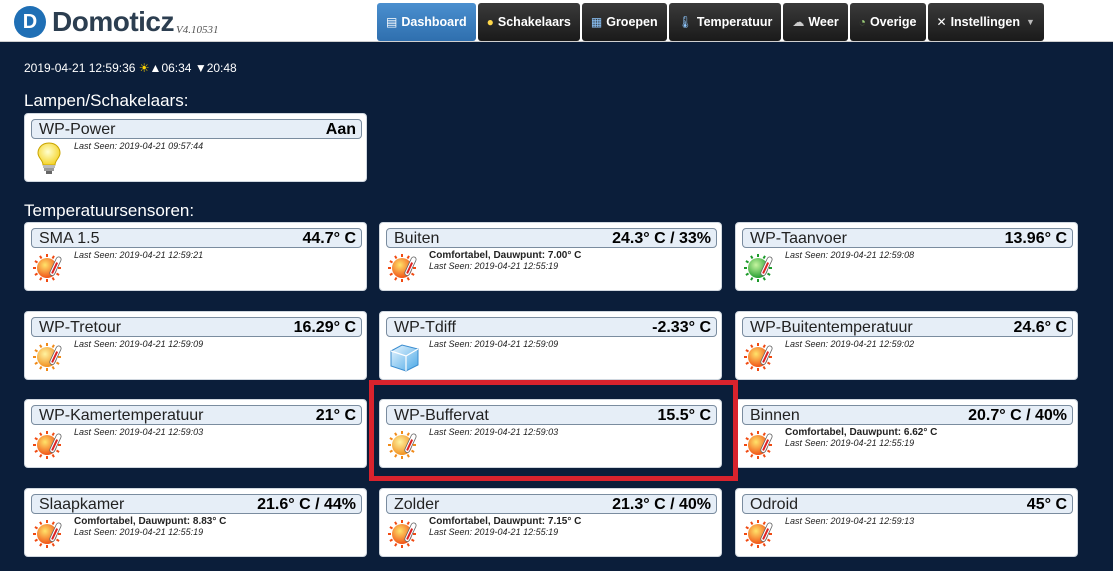 Image resolution: width=1113 pixels, height=571 pixels. Describe the element at coordinates (551, 504) in the screenshot. I see `device-card-header: Zolder 21.3° C / 40%` at that location.